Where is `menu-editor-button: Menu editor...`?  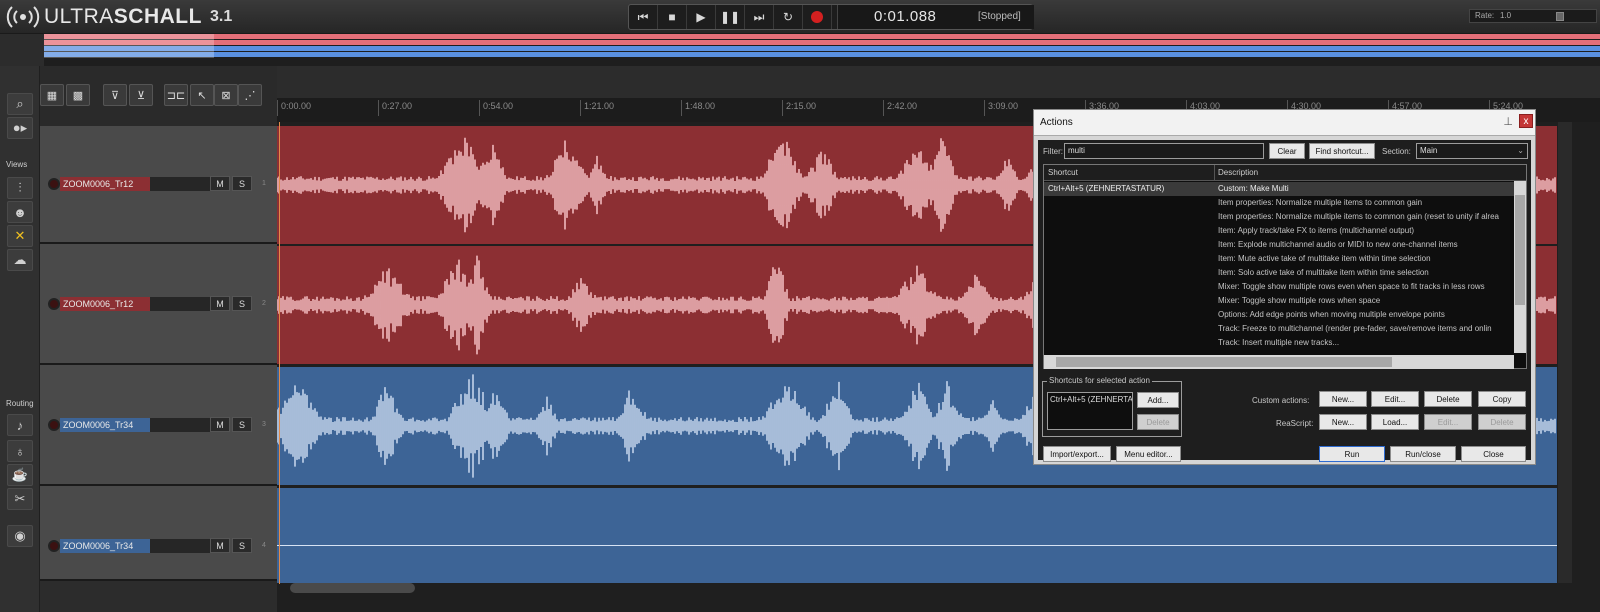
menu-editor-button: Menu editor... is located at coordinates (1148, 454).